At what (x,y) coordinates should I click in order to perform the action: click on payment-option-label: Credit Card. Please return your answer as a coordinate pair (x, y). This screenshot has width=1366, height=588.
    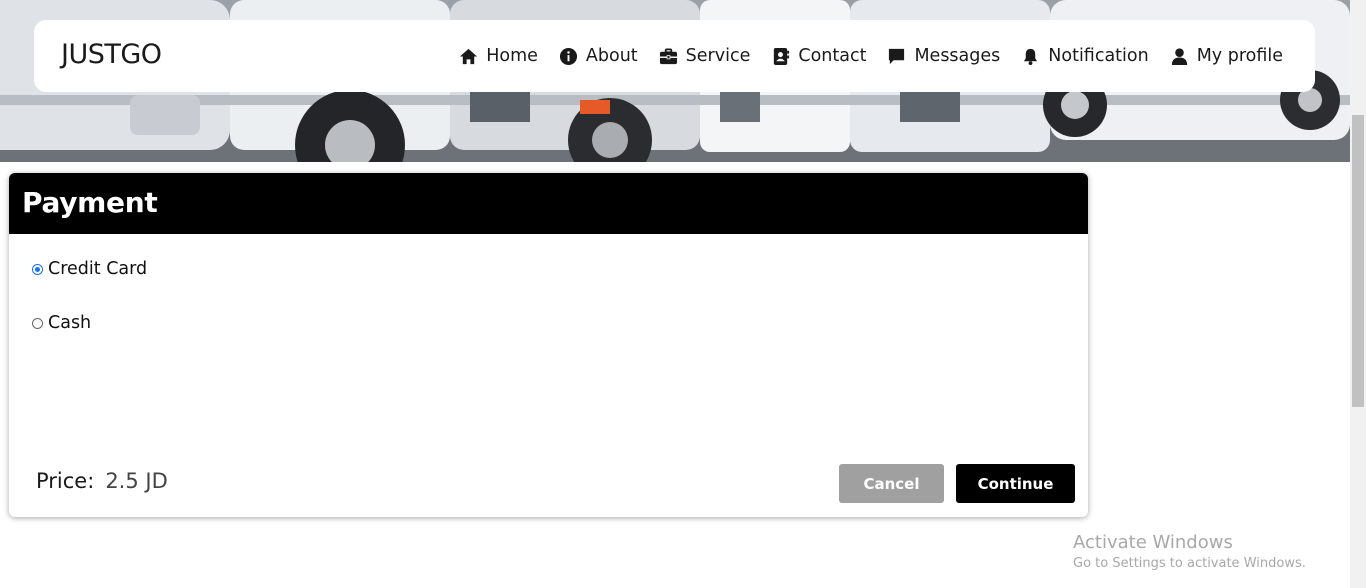
    Looking at the image, I should click on (98, 269).